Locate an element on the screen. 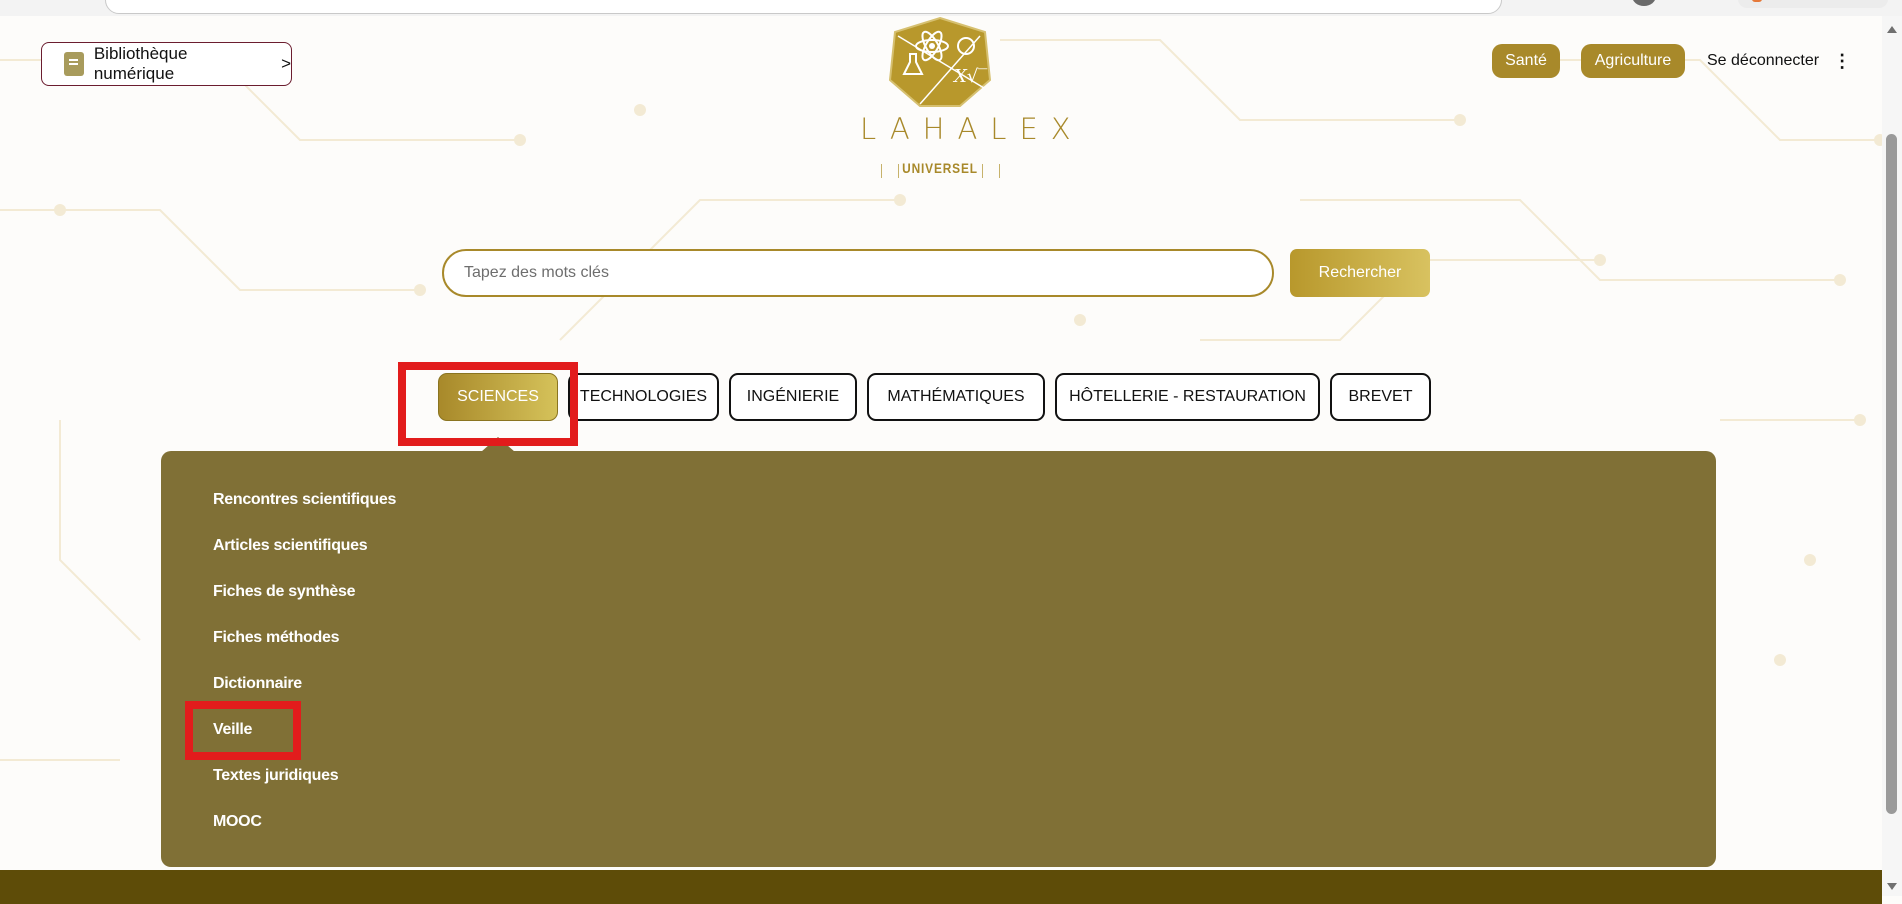 The height and width of the screenshot is (904, 1902). page-scrollbar is located at coordinates (1892, 456).